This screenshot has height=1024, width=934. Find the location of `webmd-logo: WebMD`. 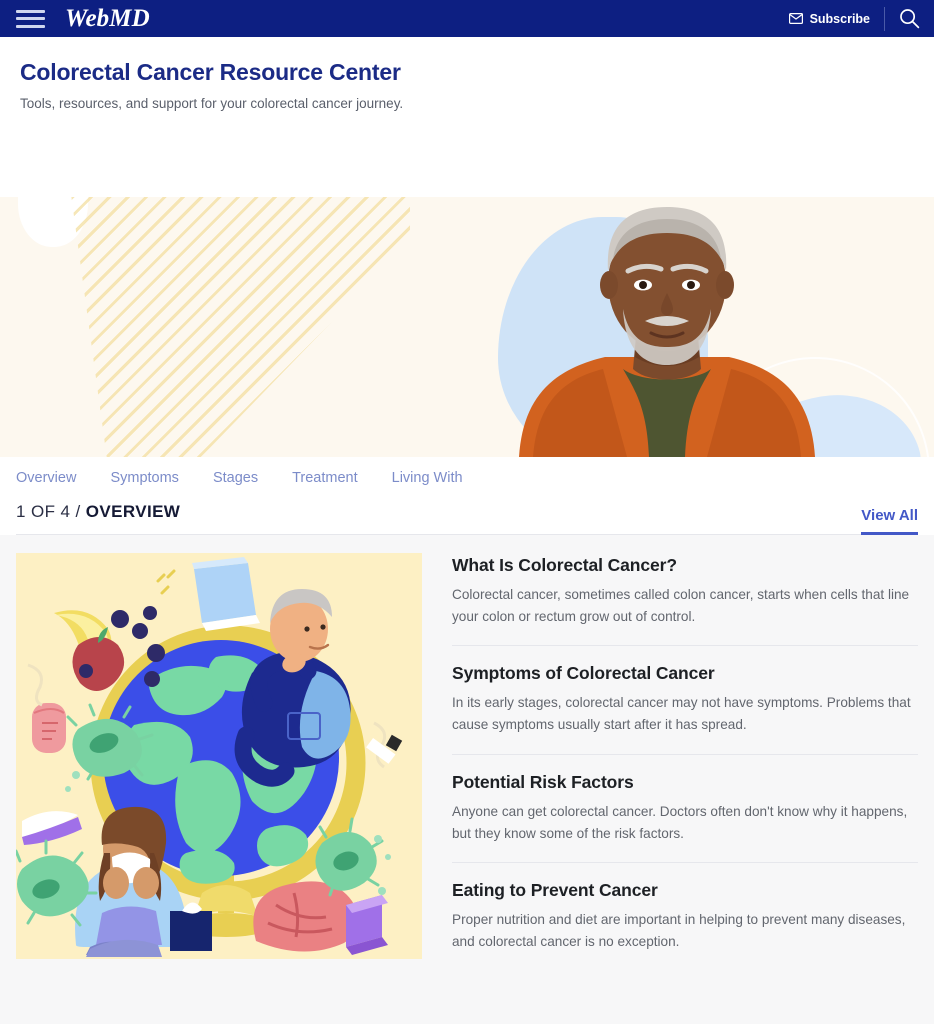

webmd-logo: WebMD is located at coordinates (107, 18).